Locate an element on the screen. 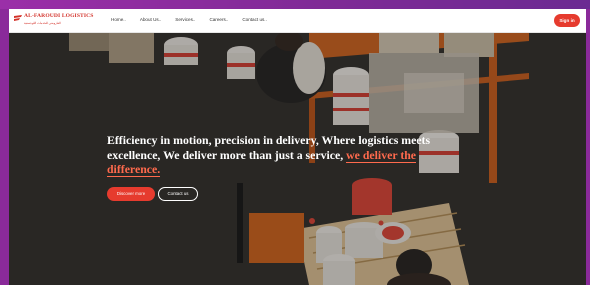 The image size is (590, 285). discover-more-button: Discover more is located at coordinates (131, 194).